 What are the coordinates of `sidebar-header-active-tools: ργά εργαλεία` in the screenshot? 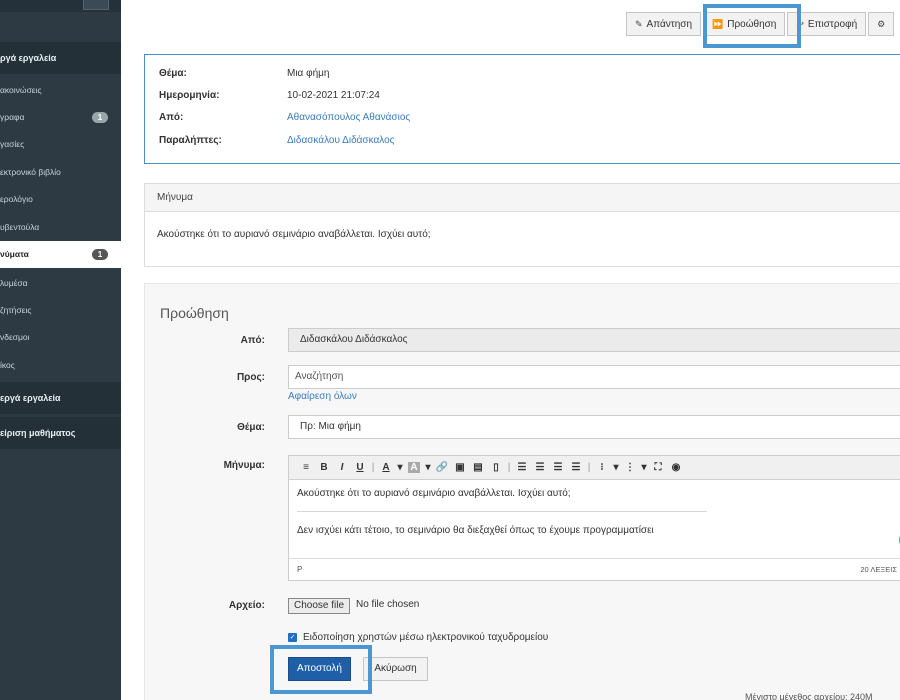 It's located at (60, 58).